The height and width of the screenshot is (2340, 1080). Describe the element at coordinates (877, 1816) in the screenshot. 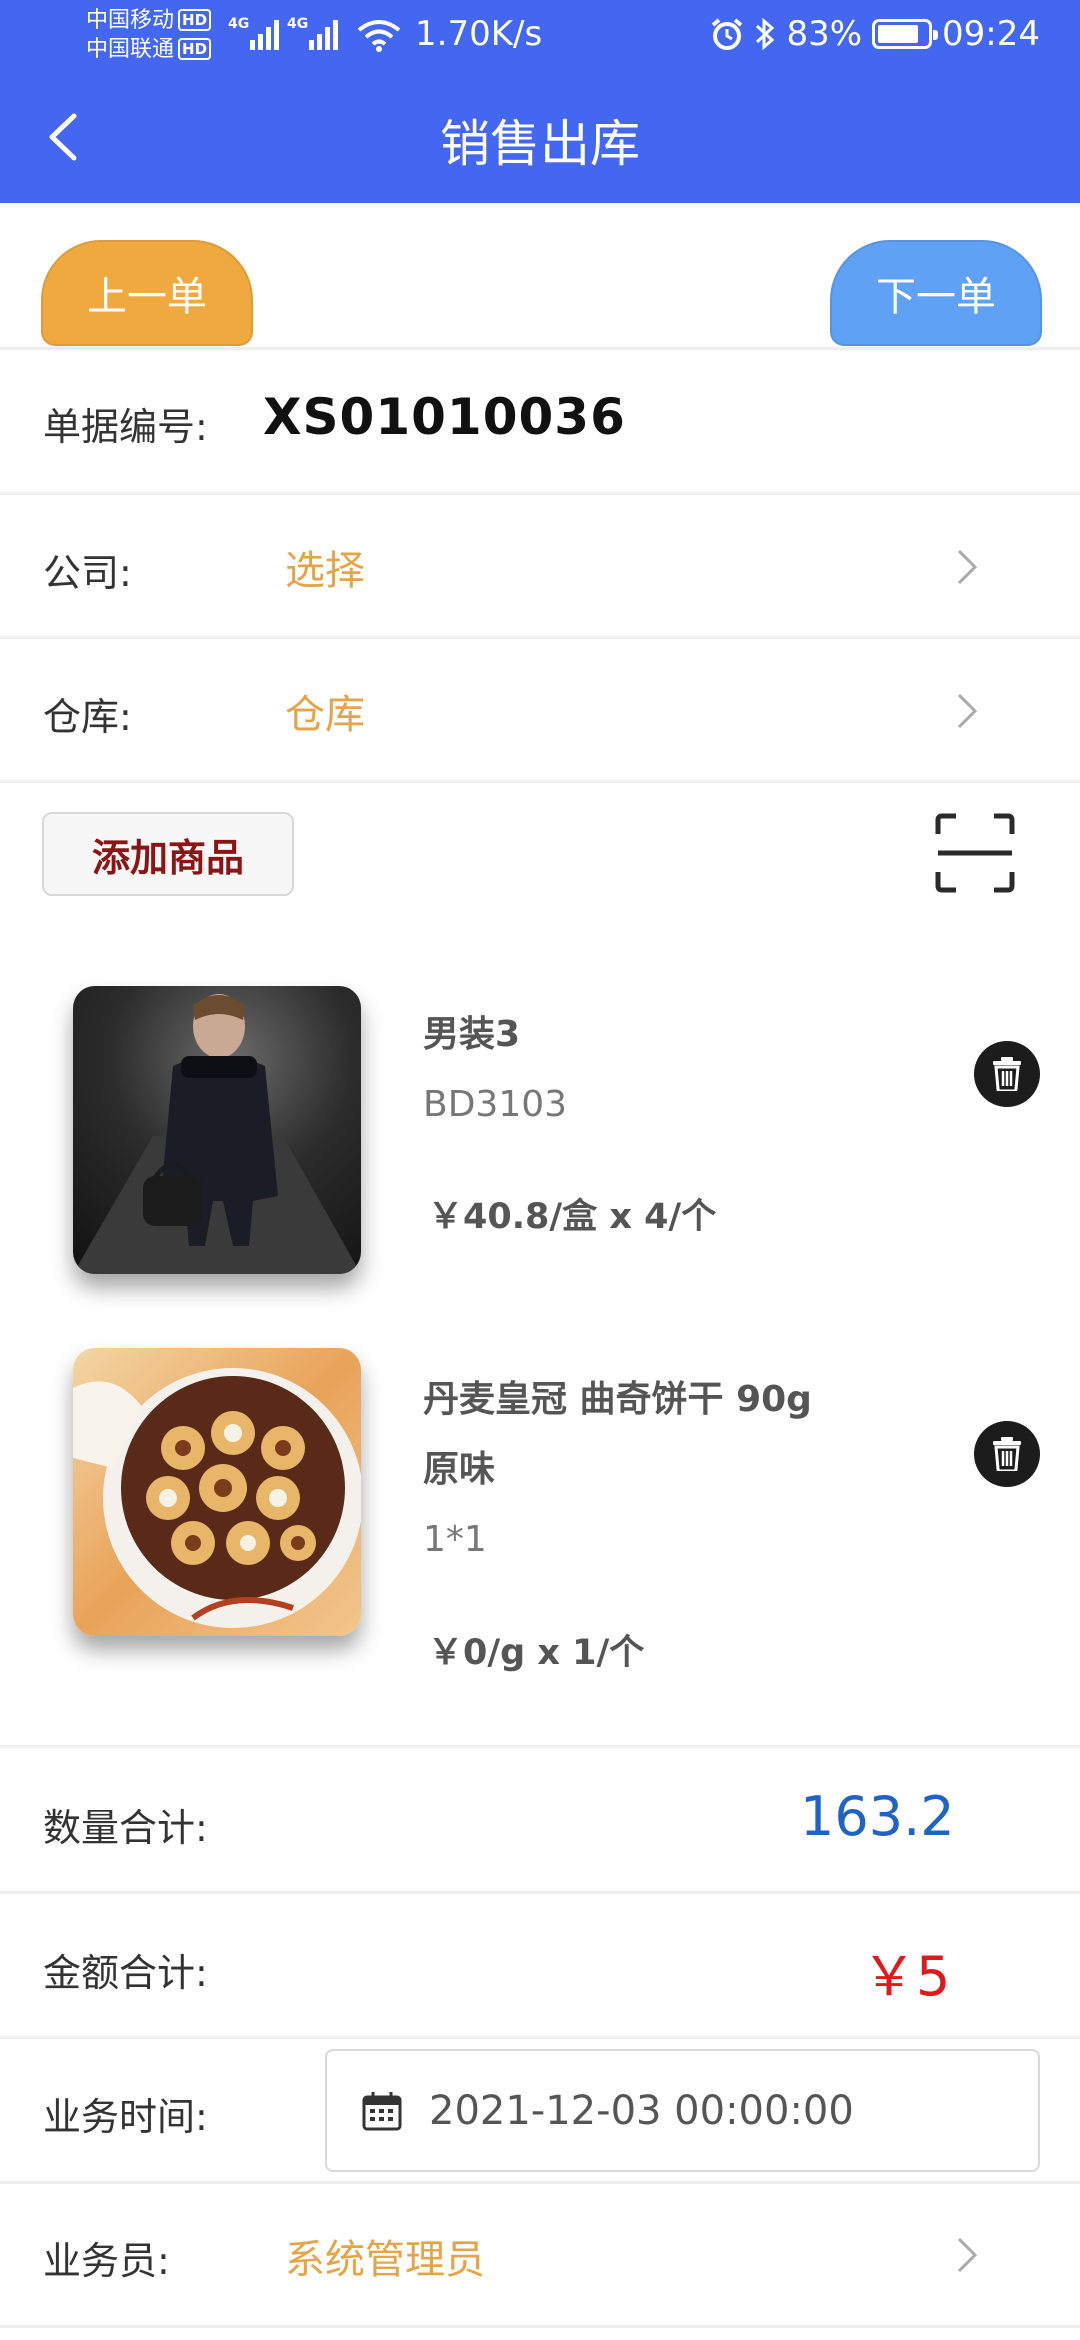

I see `qty-total-value: 163.2` at that location.